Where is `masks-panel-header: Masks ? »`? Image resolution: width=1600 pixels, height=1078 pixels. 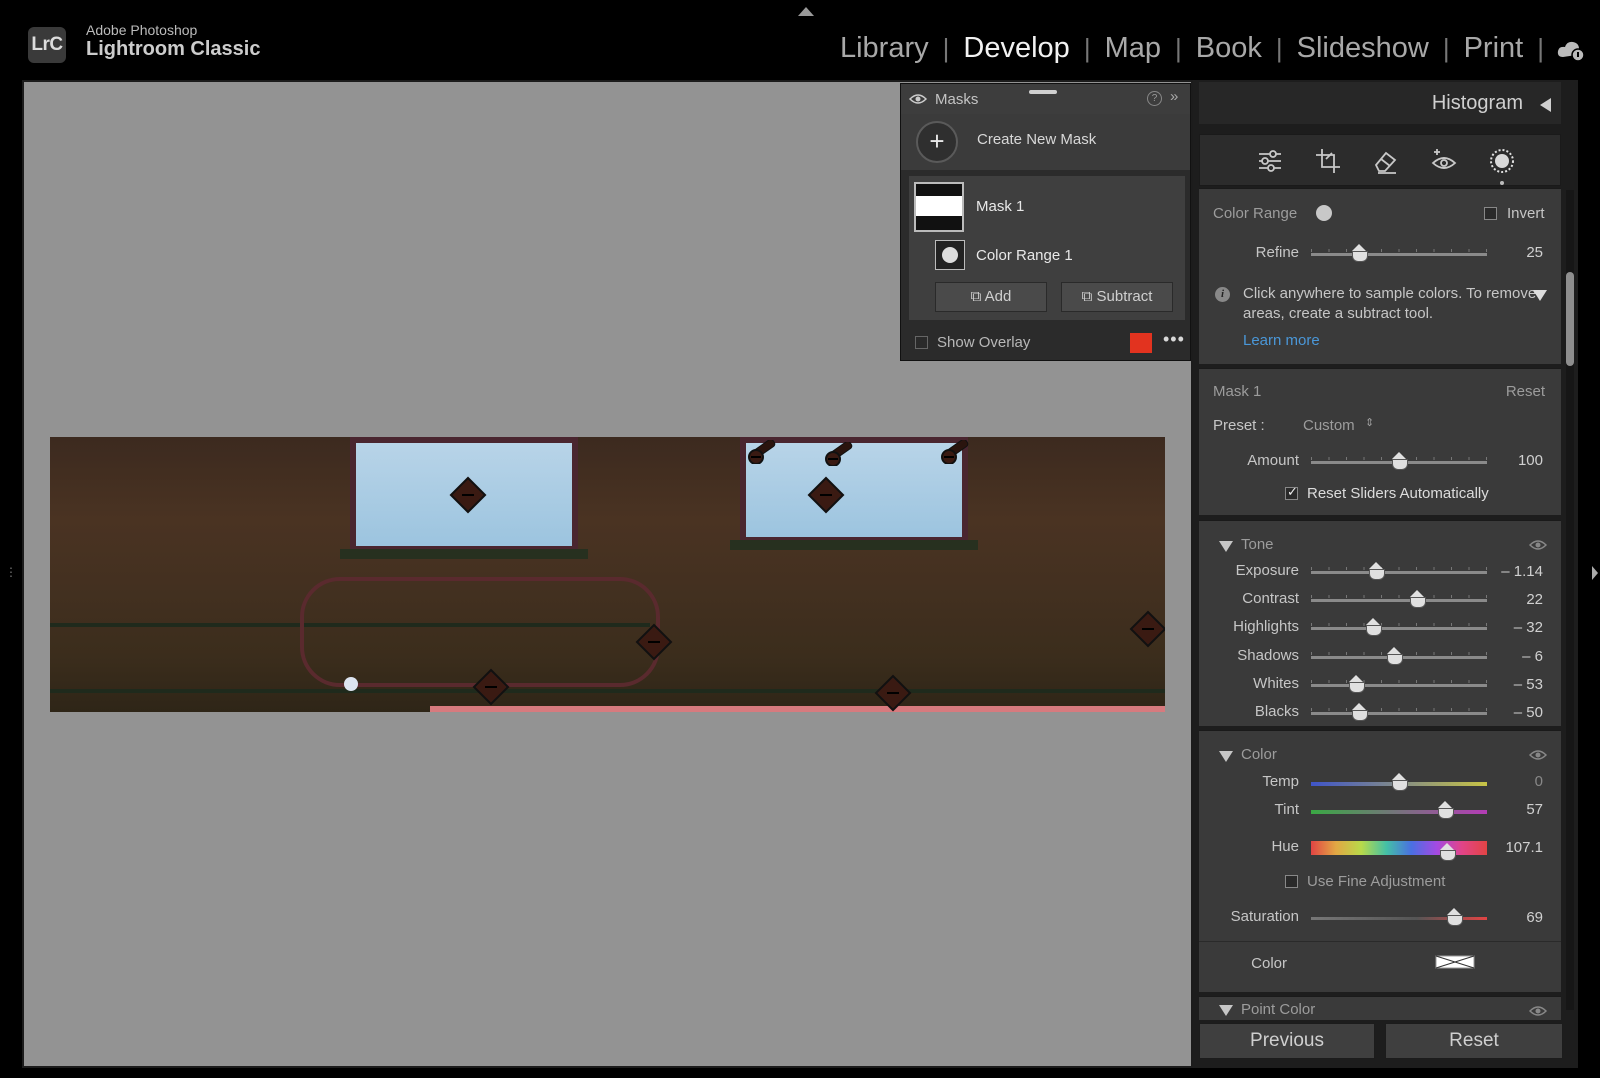
masks-panel-header: Masks ? » is located at coordinates (1045, 99).